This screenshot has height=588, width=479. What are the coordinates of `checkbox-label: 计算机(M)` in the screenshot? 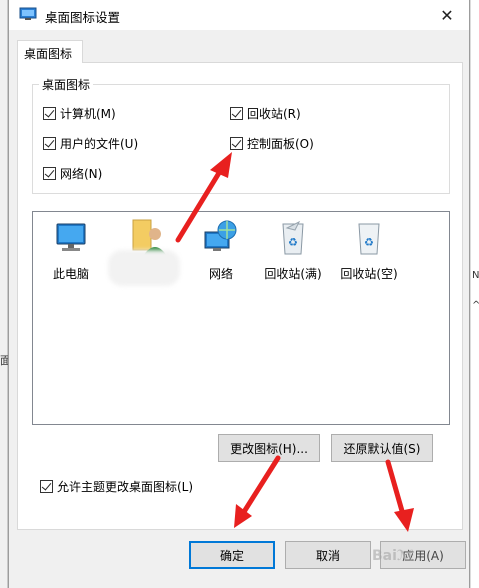 It's located at (88, 114).